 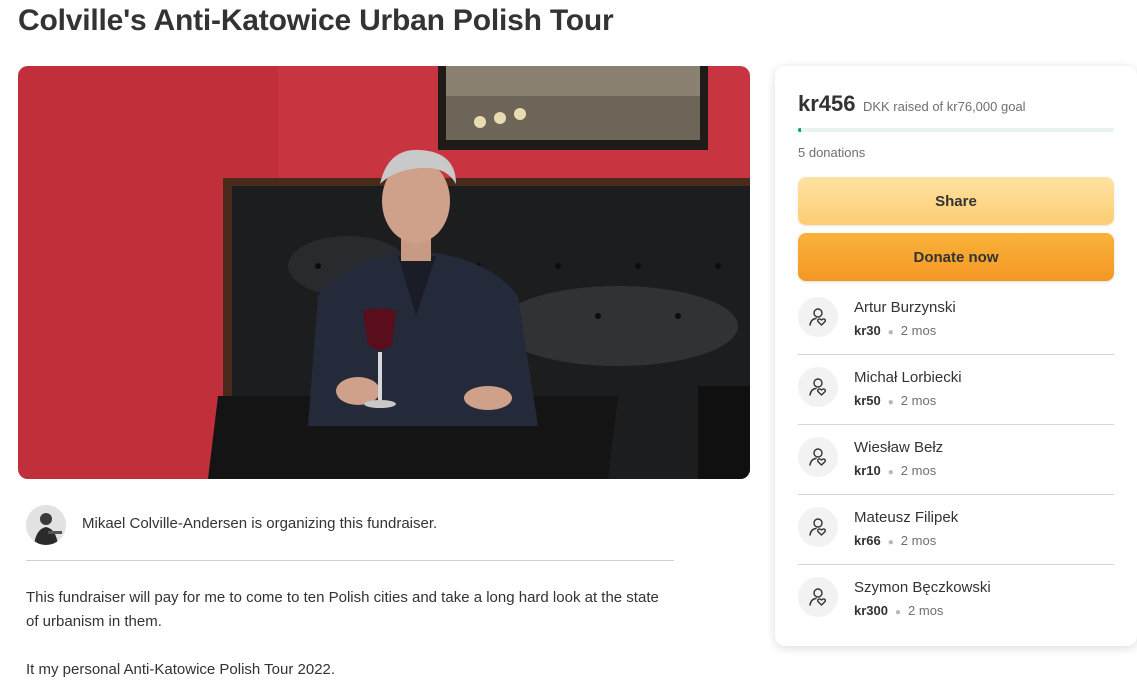 What do you see at coordinates (905, 307) in the screenshot?
I see `donor-name: Artur Burzynski` at bounding box center [905, 307].